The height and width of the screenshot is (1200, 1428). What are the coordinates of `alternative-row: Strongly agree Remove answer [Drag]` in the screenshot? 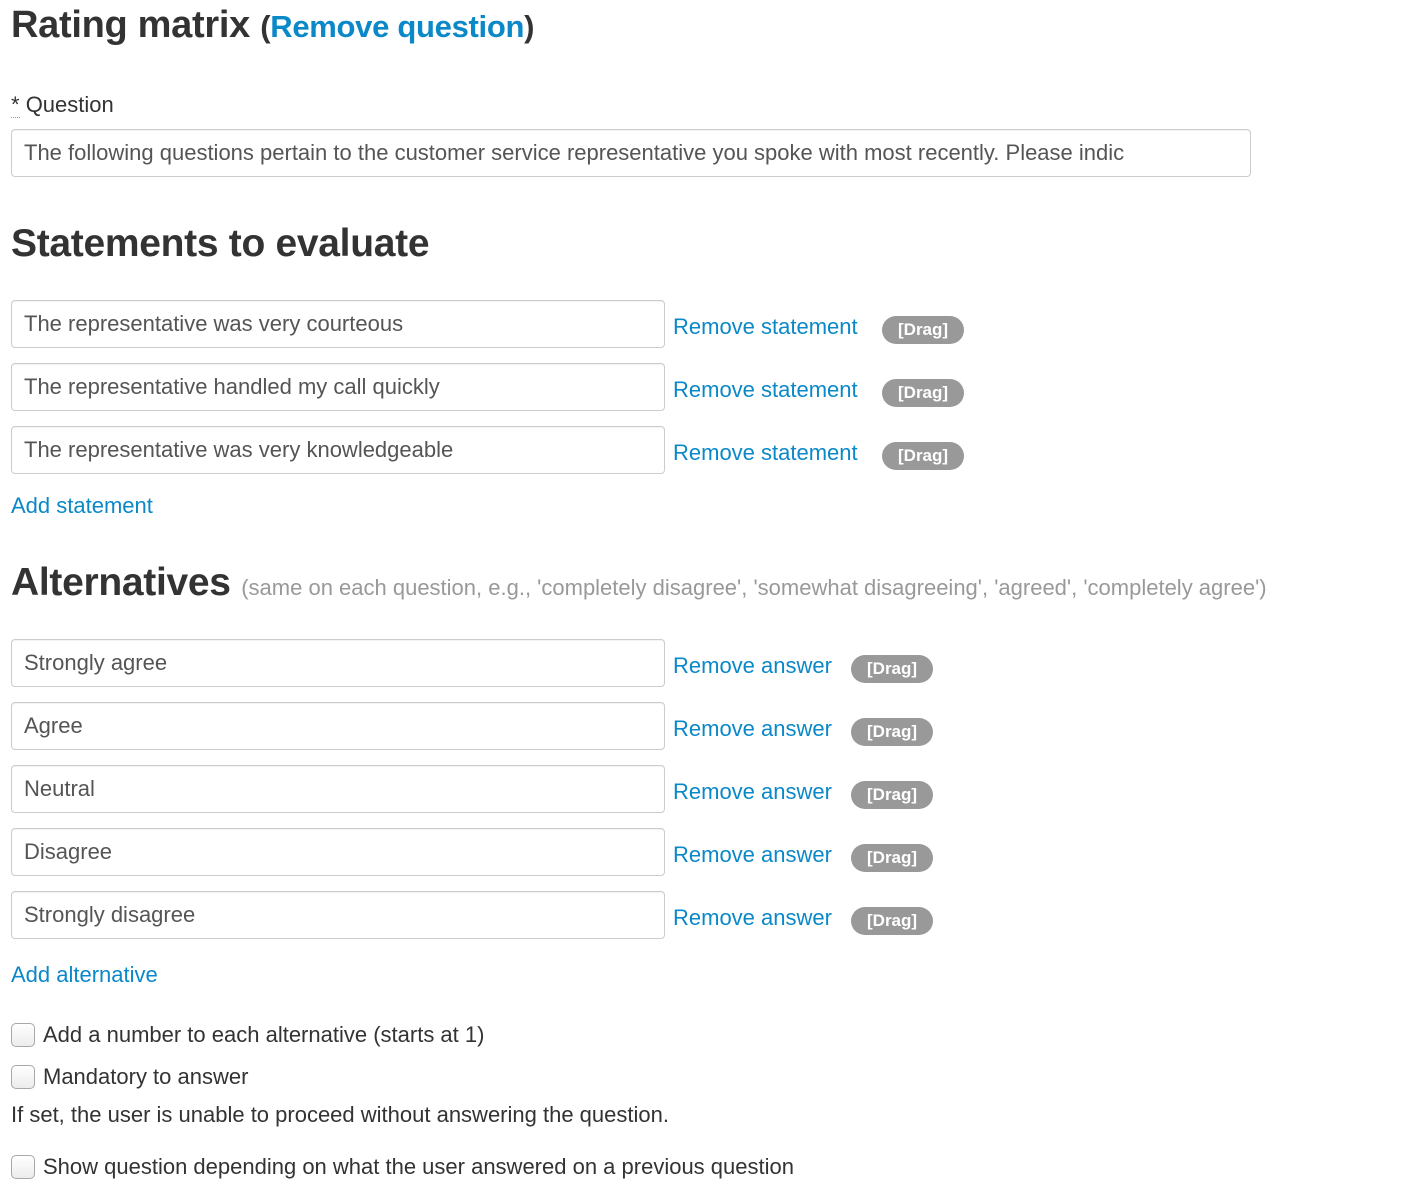 It's located at (561, 663).